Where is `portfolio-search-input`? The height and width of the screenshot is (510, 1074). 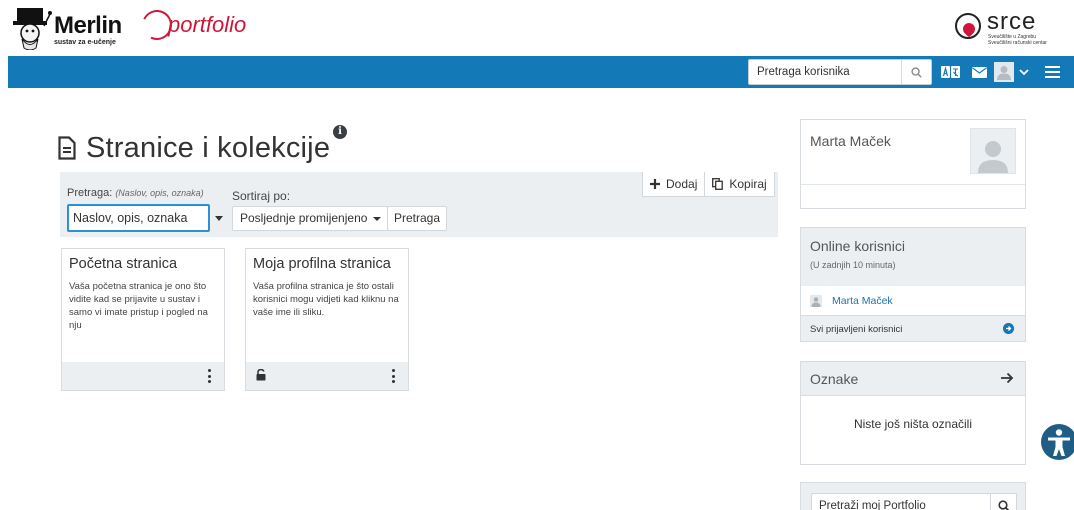
portfolio-search-input is located at coordinates (901, 502).